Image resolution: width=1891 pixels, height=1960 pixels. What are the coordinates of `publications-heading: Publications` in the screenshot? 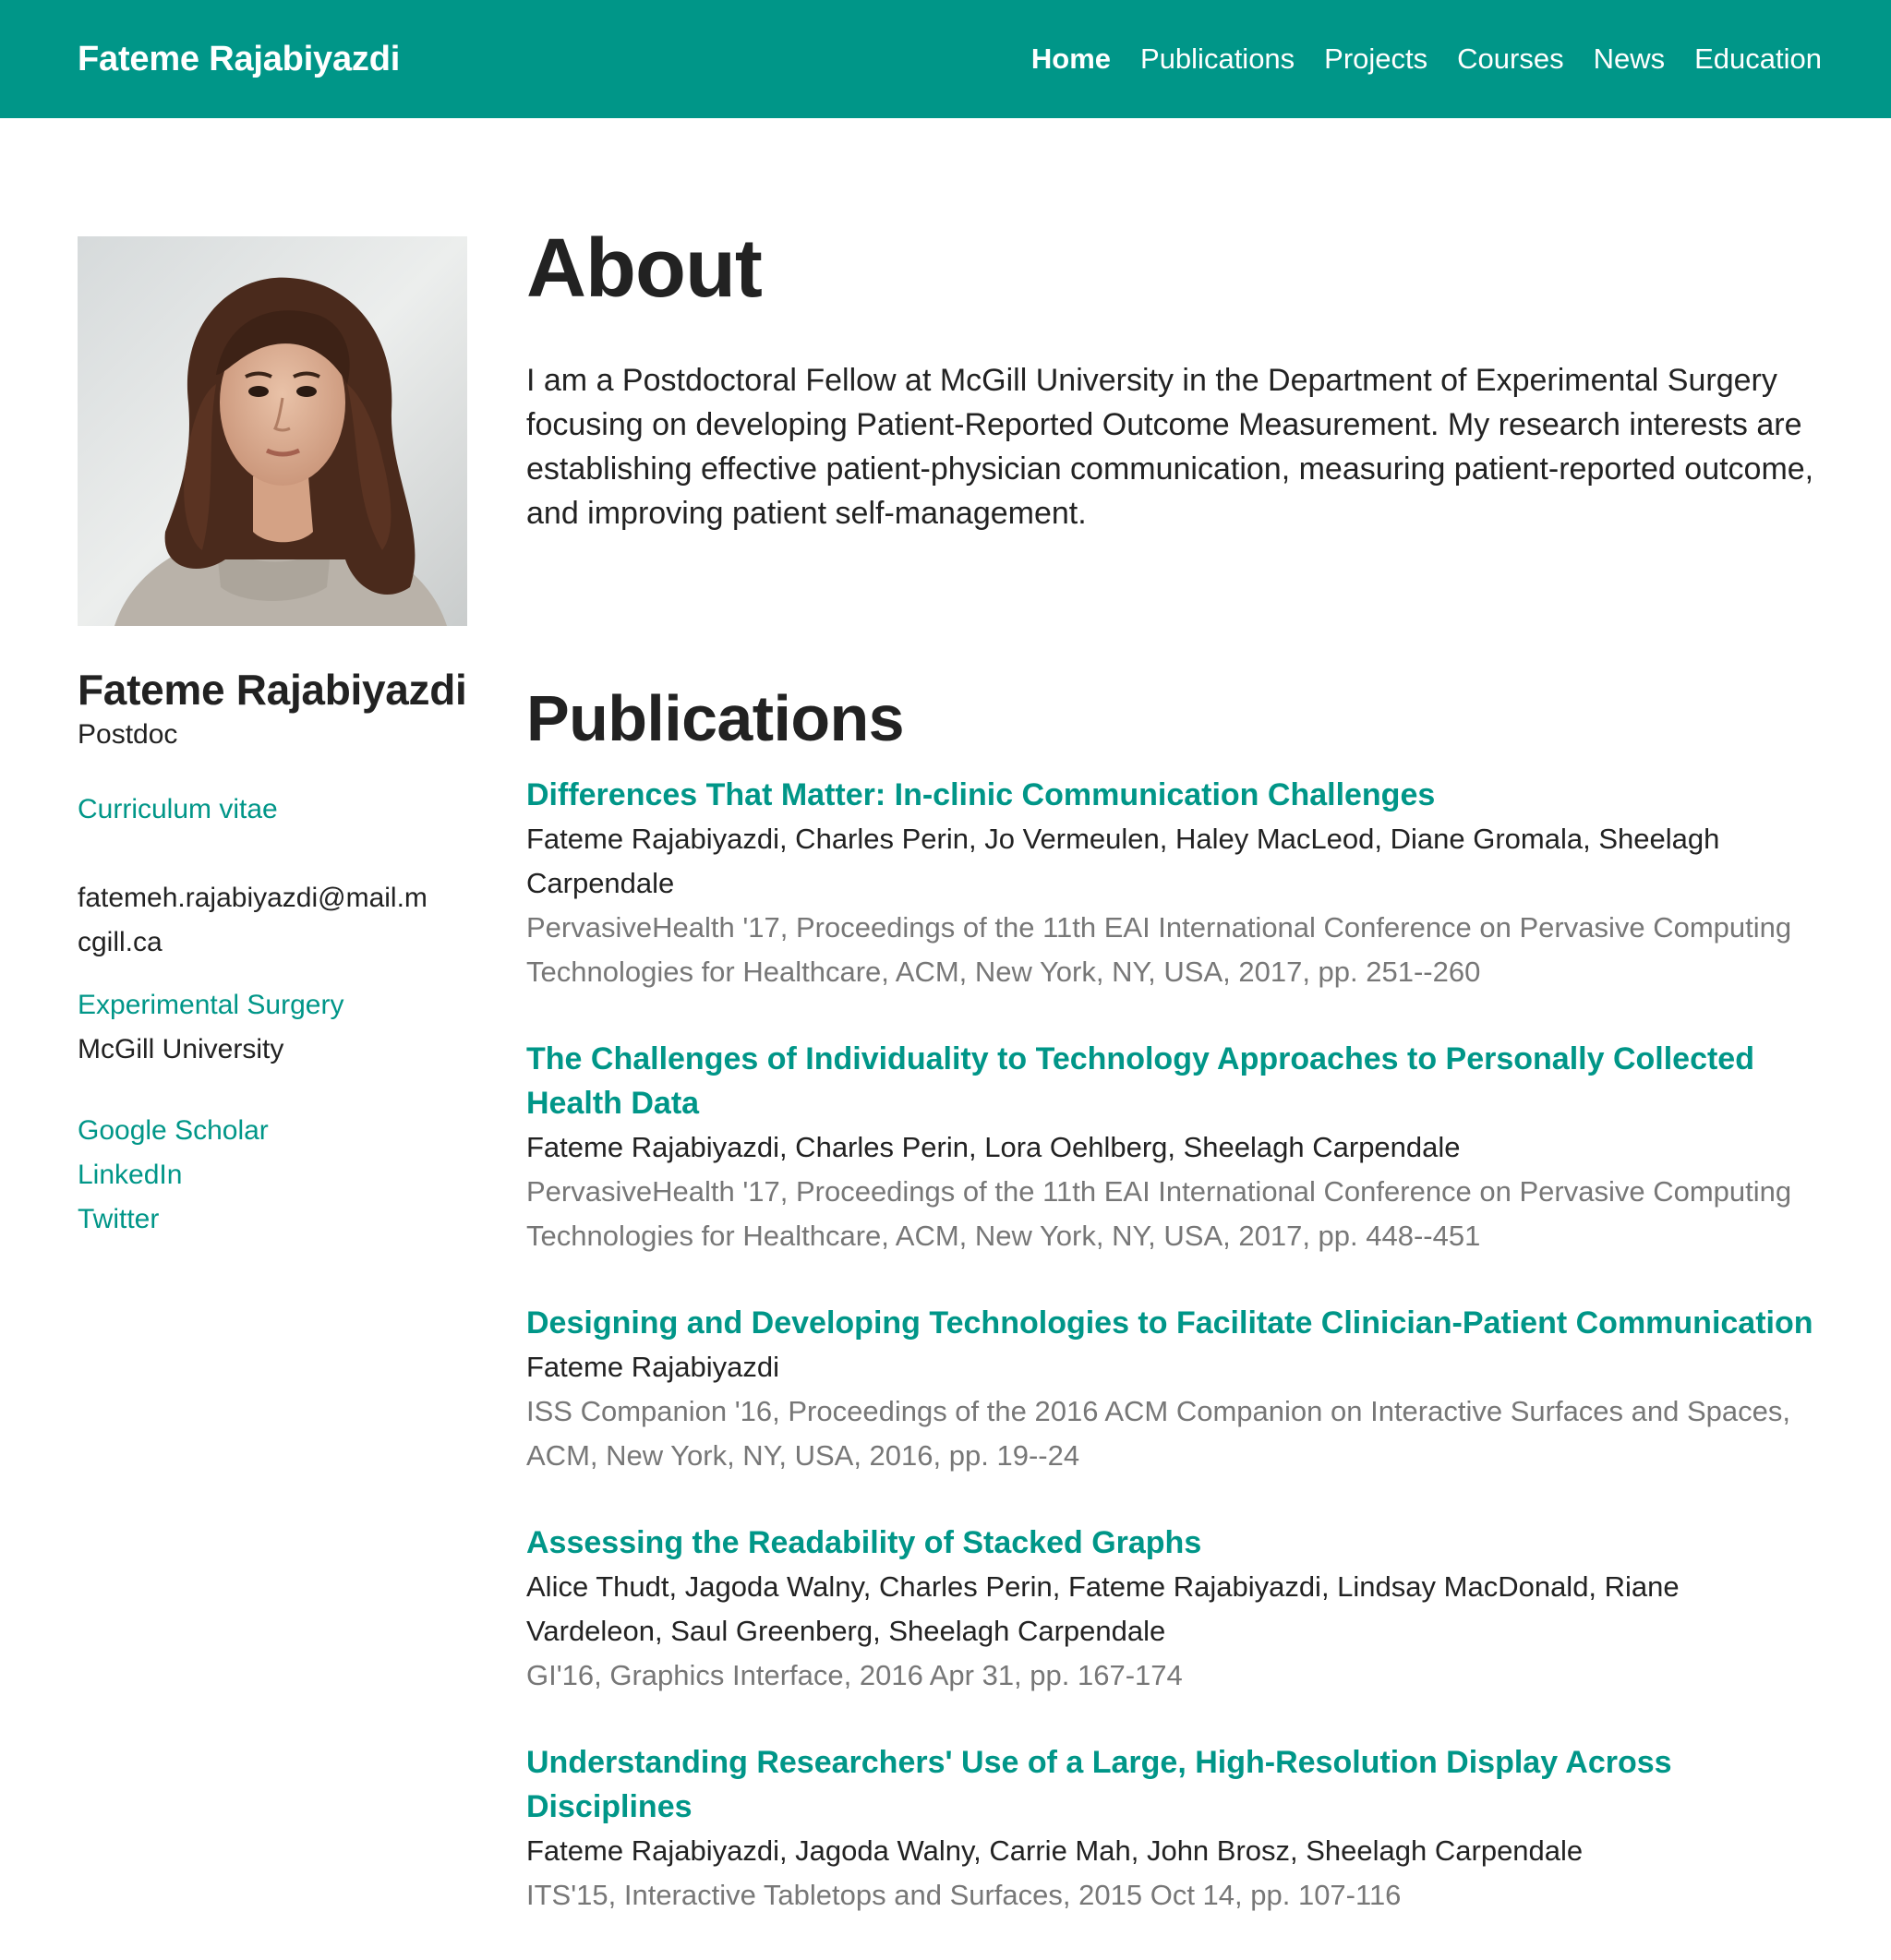 It's located at (715, 717).